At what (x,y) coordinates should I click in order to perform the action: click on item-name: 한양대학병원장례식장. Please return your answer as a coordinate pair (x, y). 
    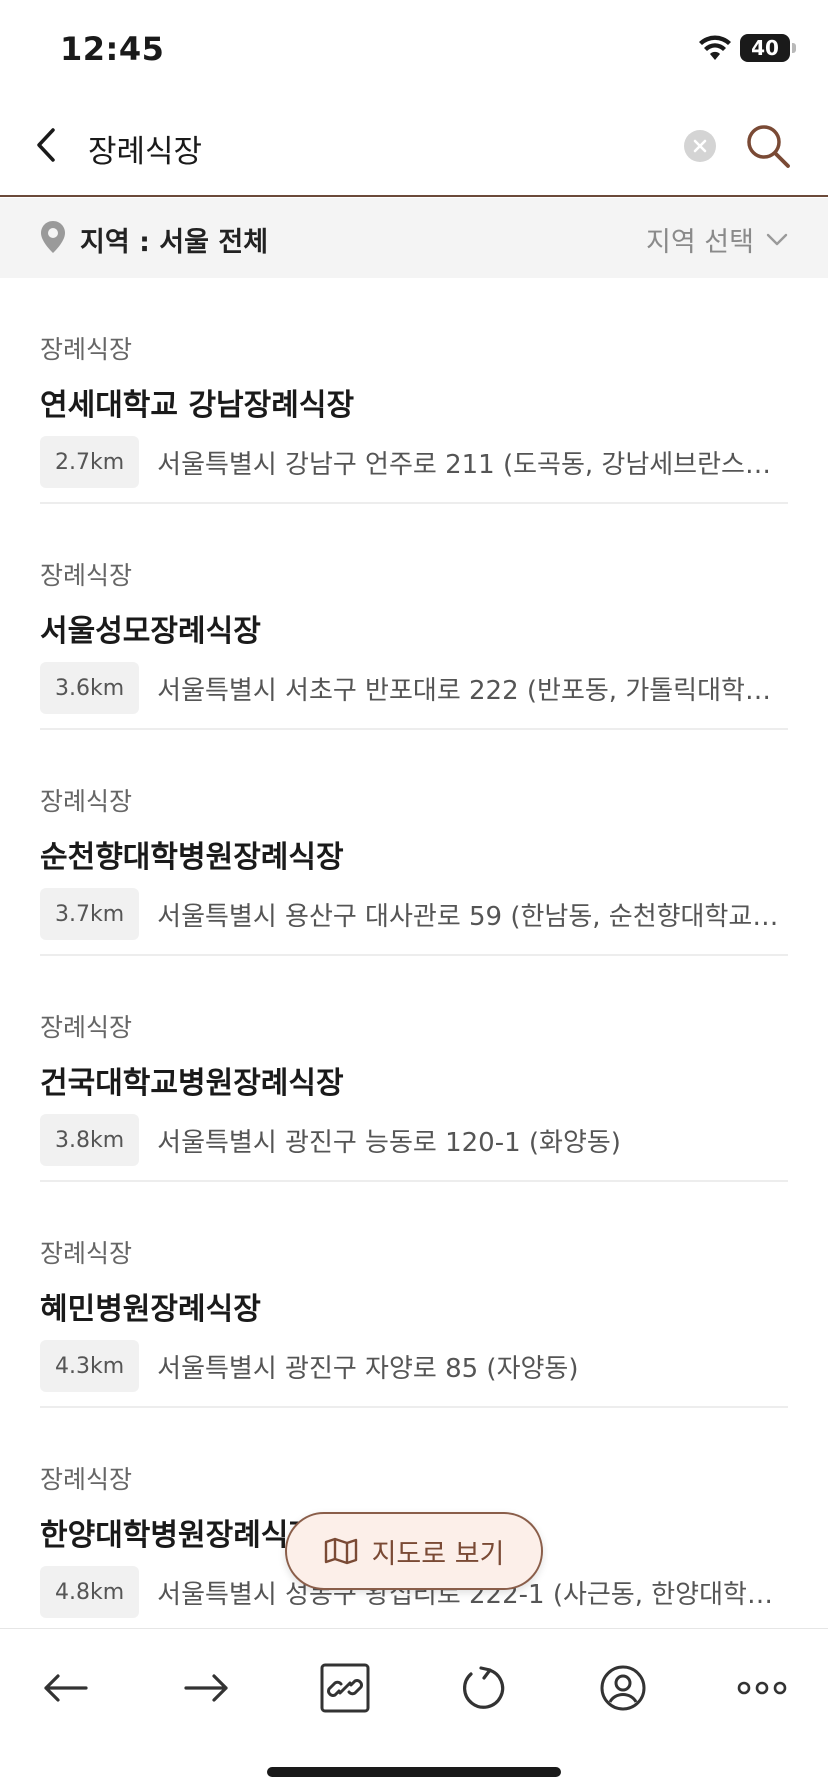
    Looking at the image, I should click on (178, 1535).